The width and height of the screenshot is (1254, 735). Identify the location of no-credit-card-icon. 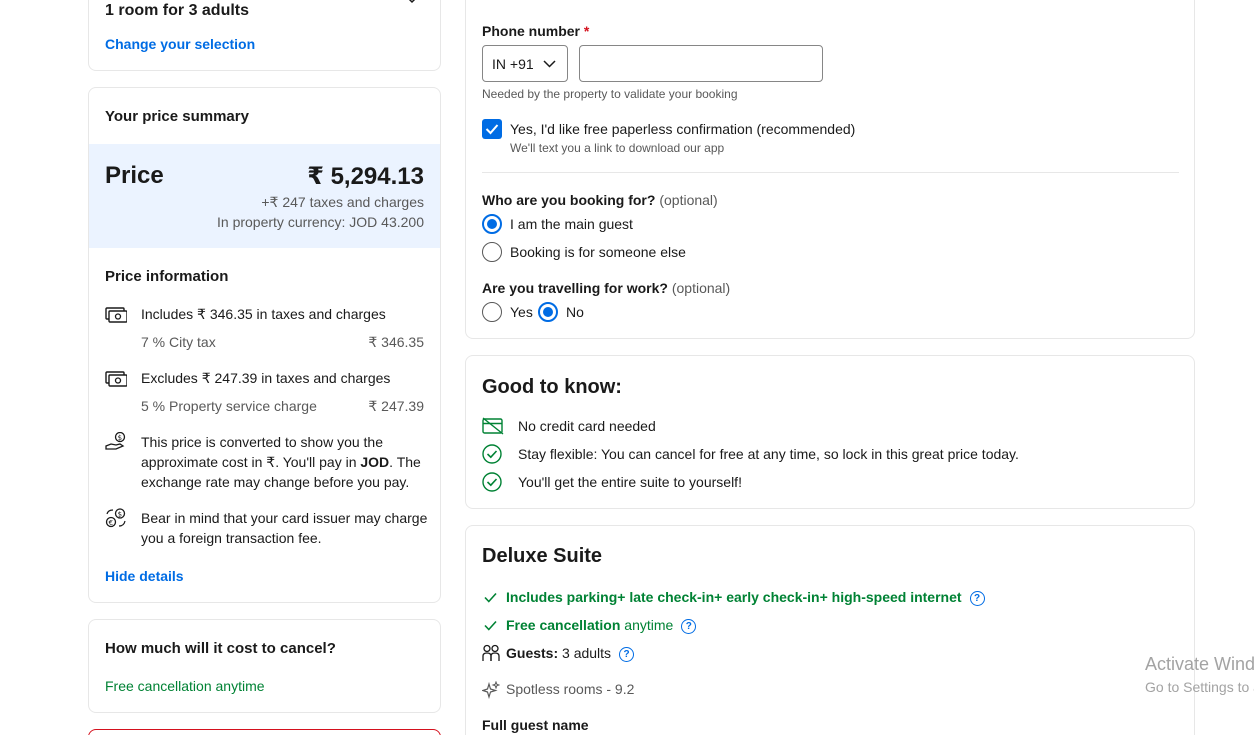
(493, 426).